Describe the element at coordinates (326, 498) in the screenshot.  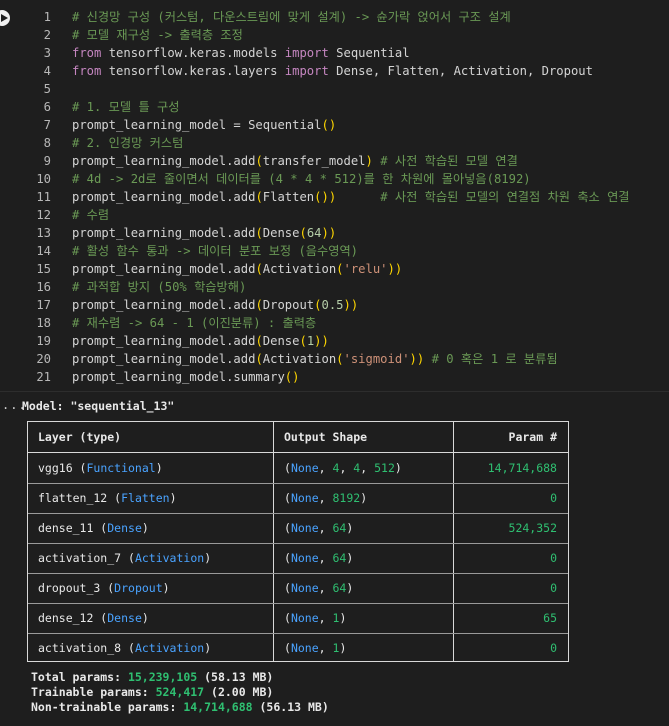
I see `output-shape-cell: (None, 8192)` at that location.